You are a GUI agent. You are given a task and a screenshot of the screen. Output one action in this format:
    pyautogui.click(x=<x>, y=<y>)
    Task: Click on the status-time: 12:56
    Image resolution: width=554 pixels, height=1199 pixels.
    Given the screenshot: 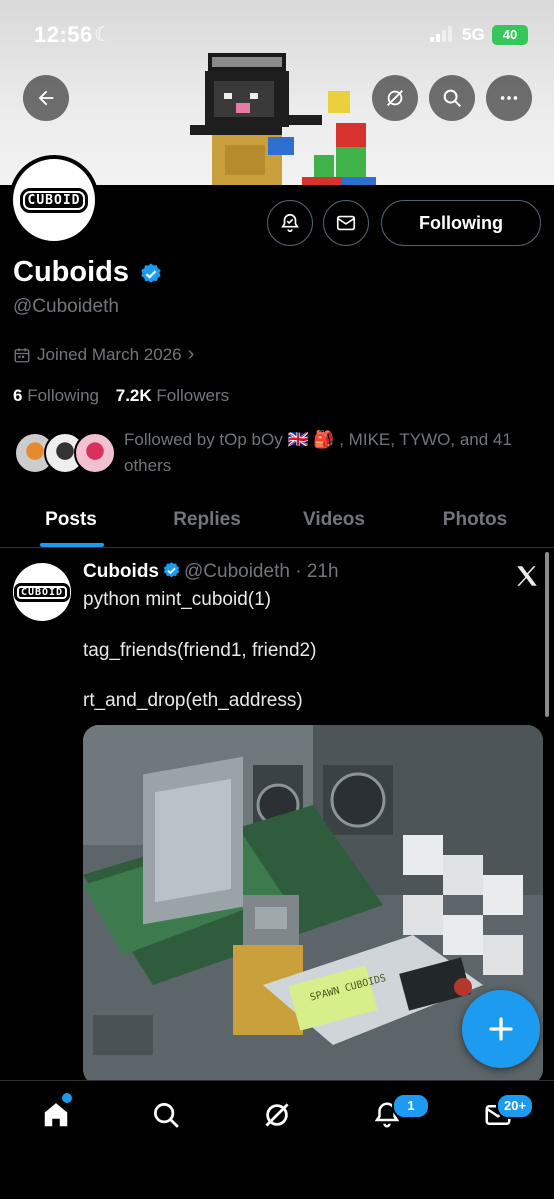 What is the action you would take?
    pyautogui.click(x=63, y=34)
    